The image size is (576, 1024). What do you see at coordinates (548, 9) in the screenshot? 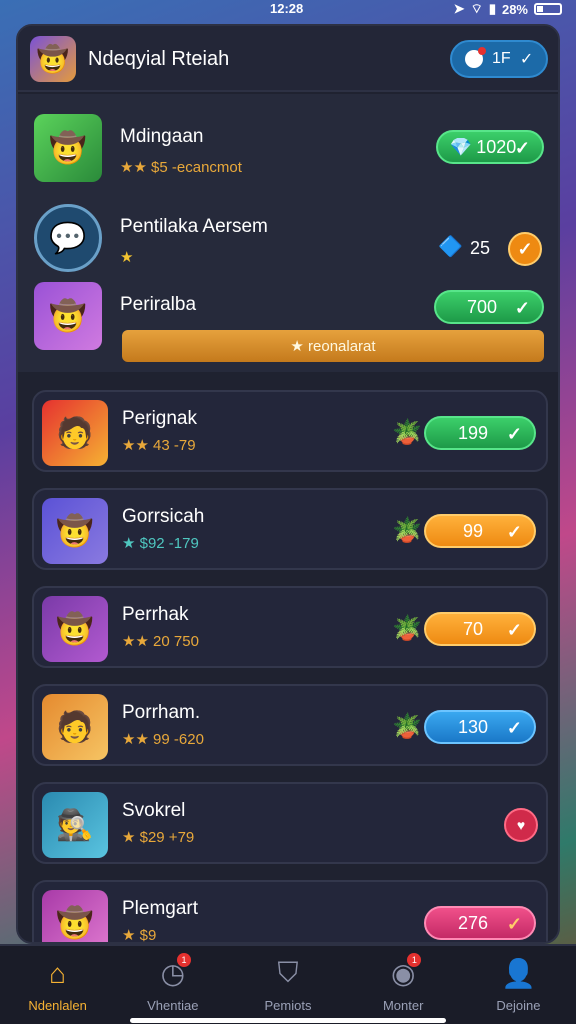
I see `battery-icon` at bounding box center [548, 9].